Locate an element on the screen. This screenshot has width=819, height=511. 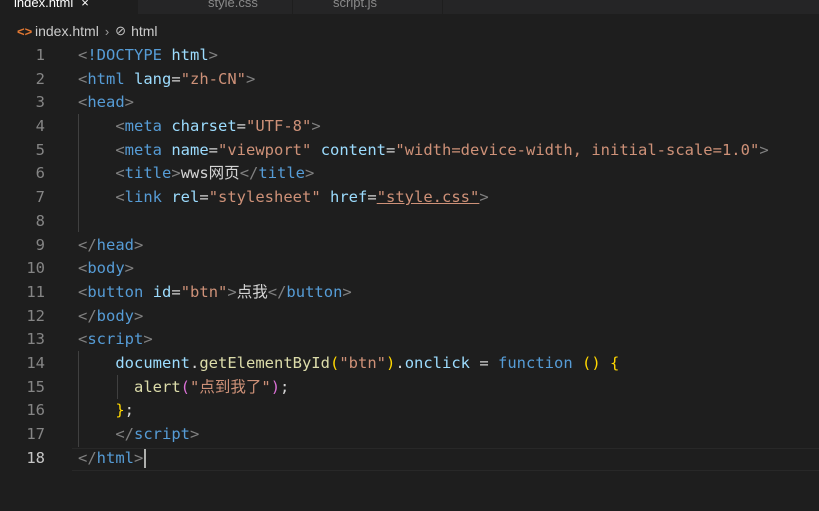
code-line: 2 <html lang="zh-CN"> is located at coordinates (409, 80).